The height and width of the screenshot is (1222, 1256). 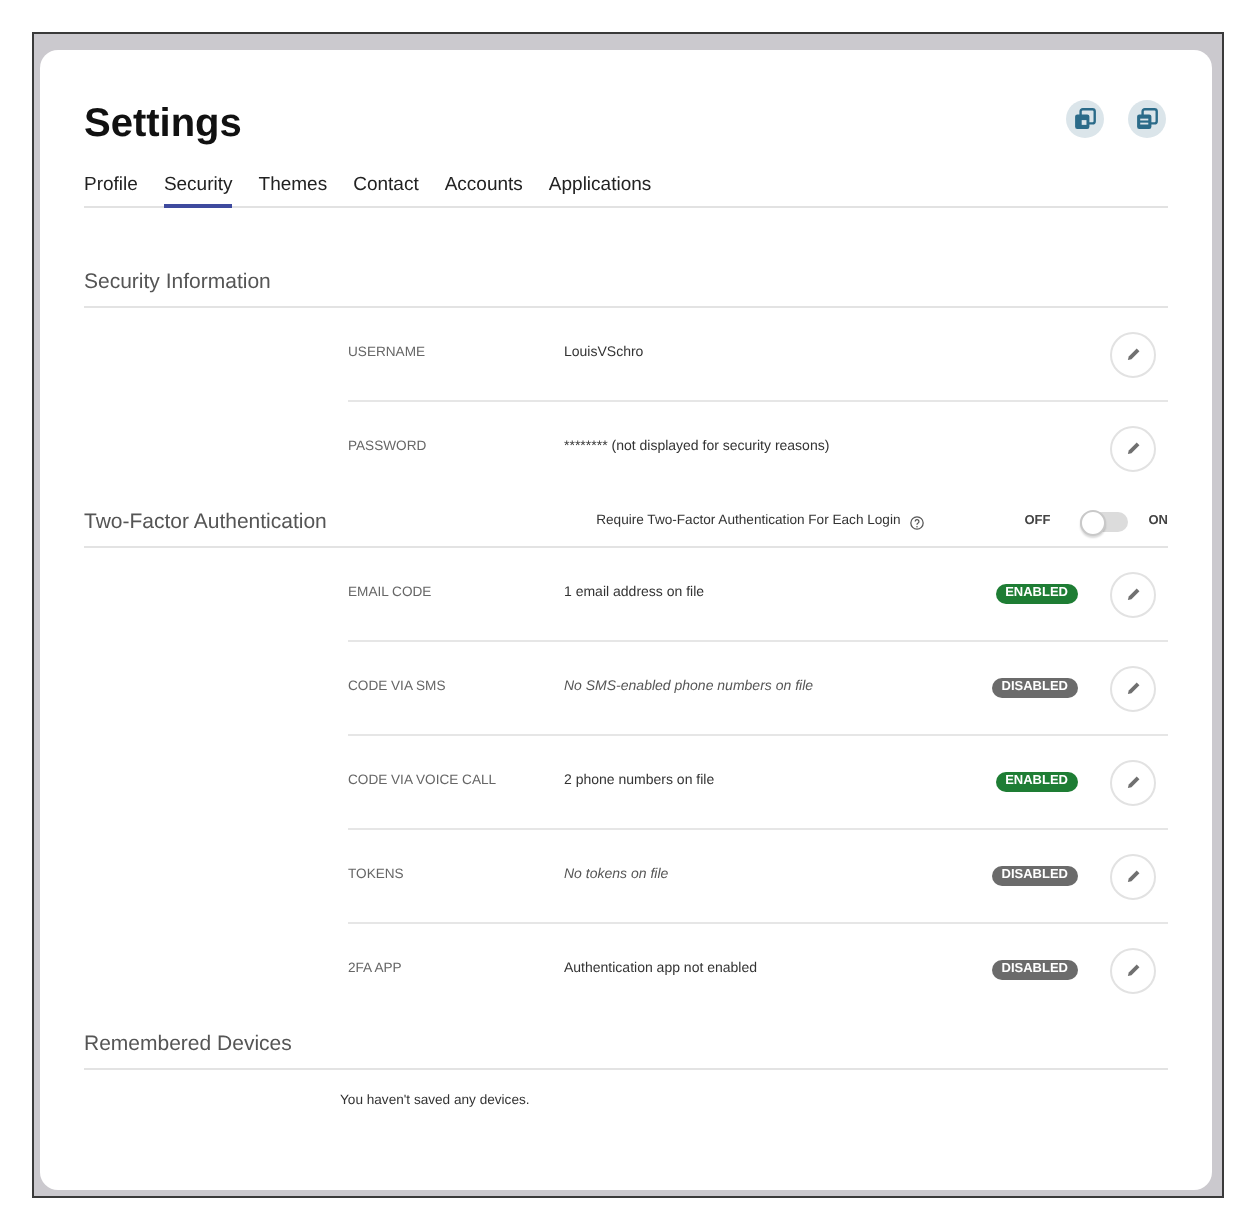 I want to click on help-icon, so click(x=917, y=522).